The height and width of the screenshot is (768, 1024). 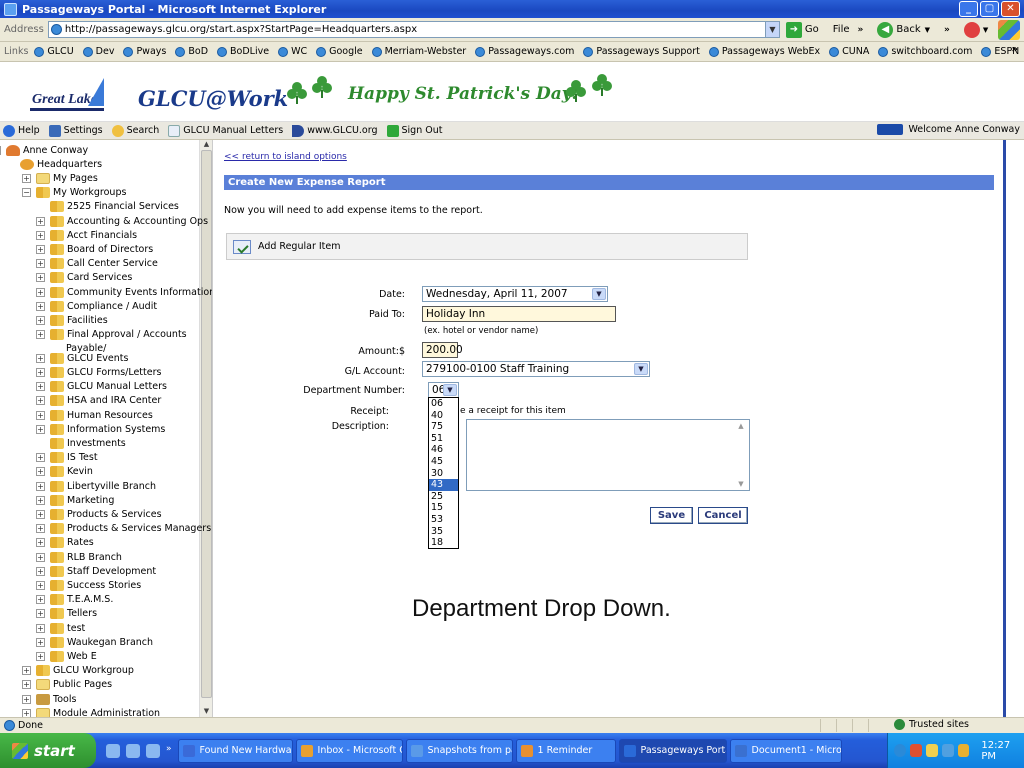 What do you see at coordinates (101, 387) in the screenshot?
I see `tree-item: + GLCU Manual Letters` at bounding box center [101, 387].